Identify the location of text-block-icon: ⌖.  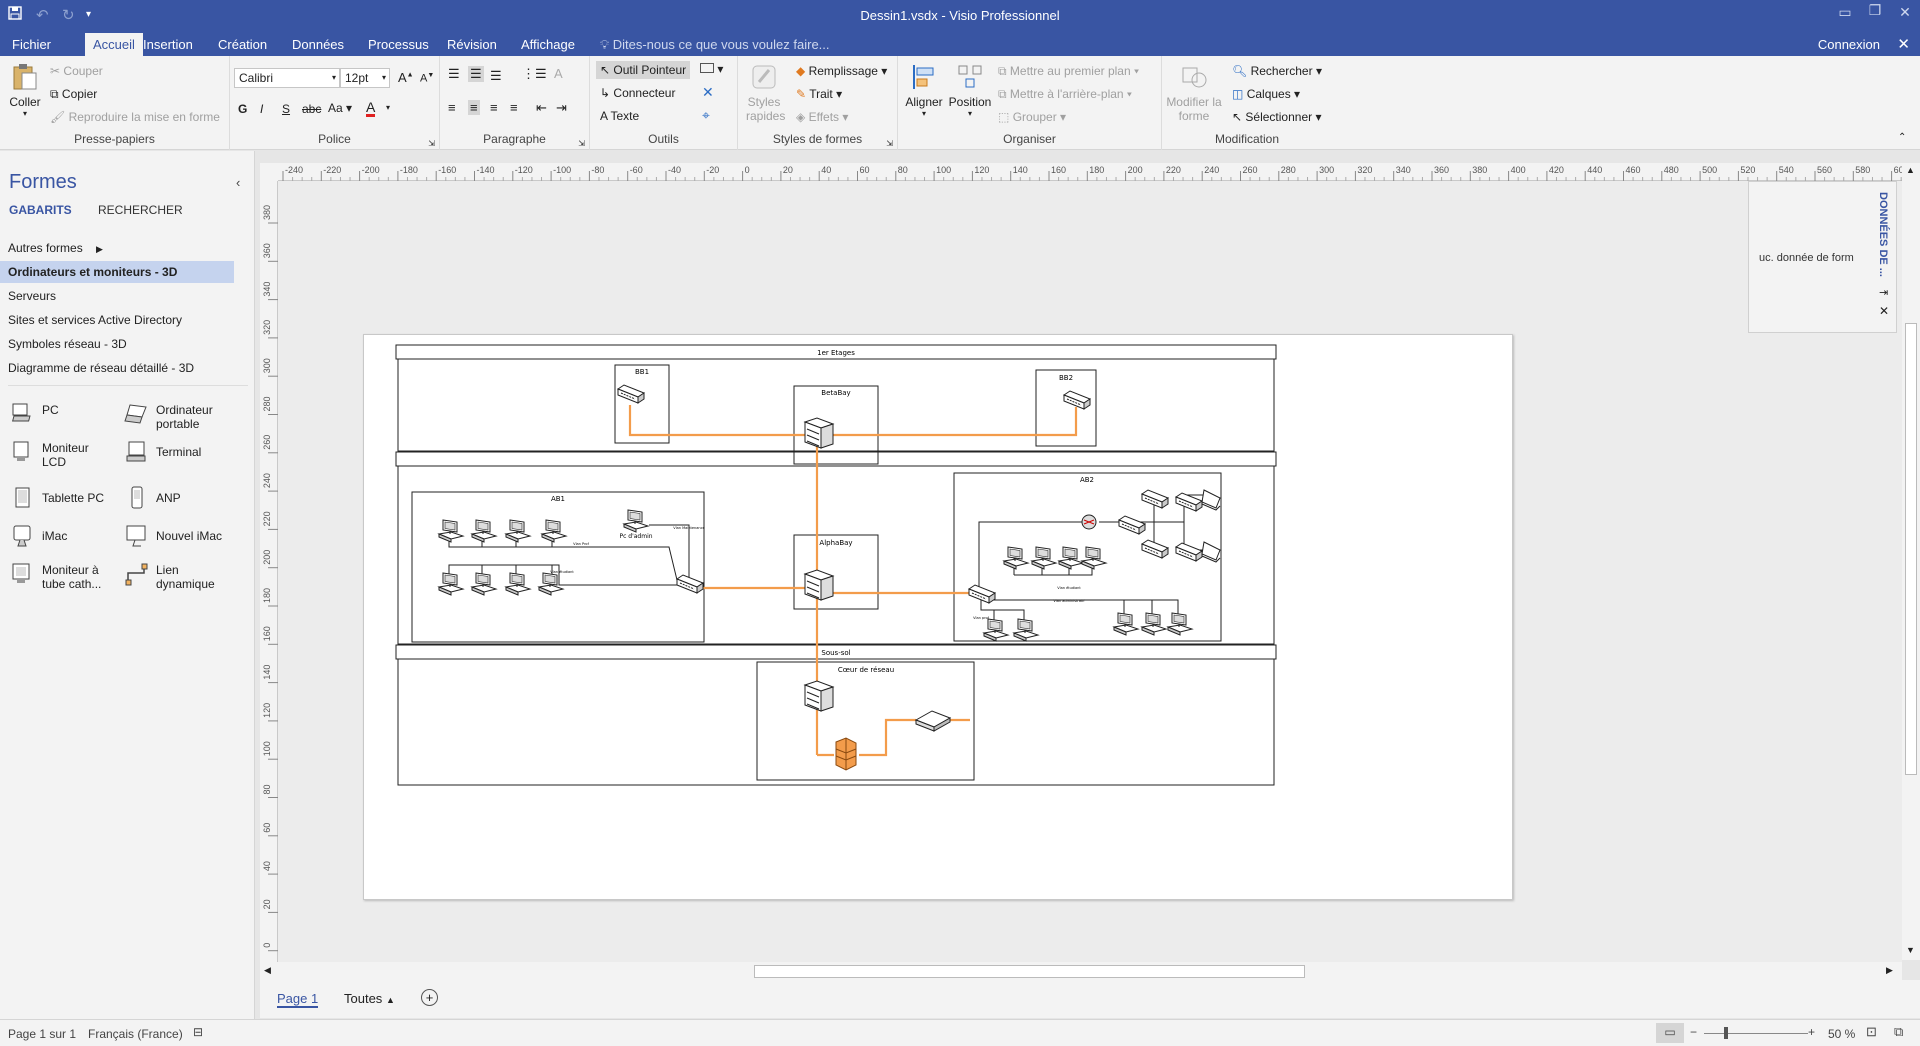
(706, 115).